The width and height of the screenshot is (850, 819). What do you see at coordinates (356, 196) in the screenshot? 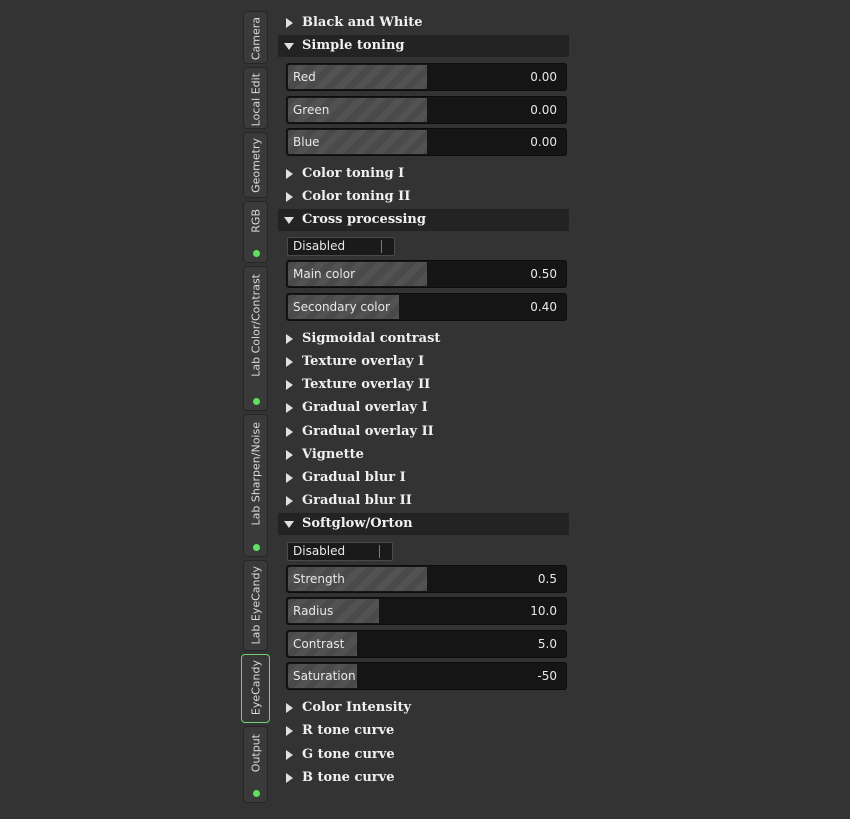
I see `section-title: Color toning II` at bounding box center [356, 196].